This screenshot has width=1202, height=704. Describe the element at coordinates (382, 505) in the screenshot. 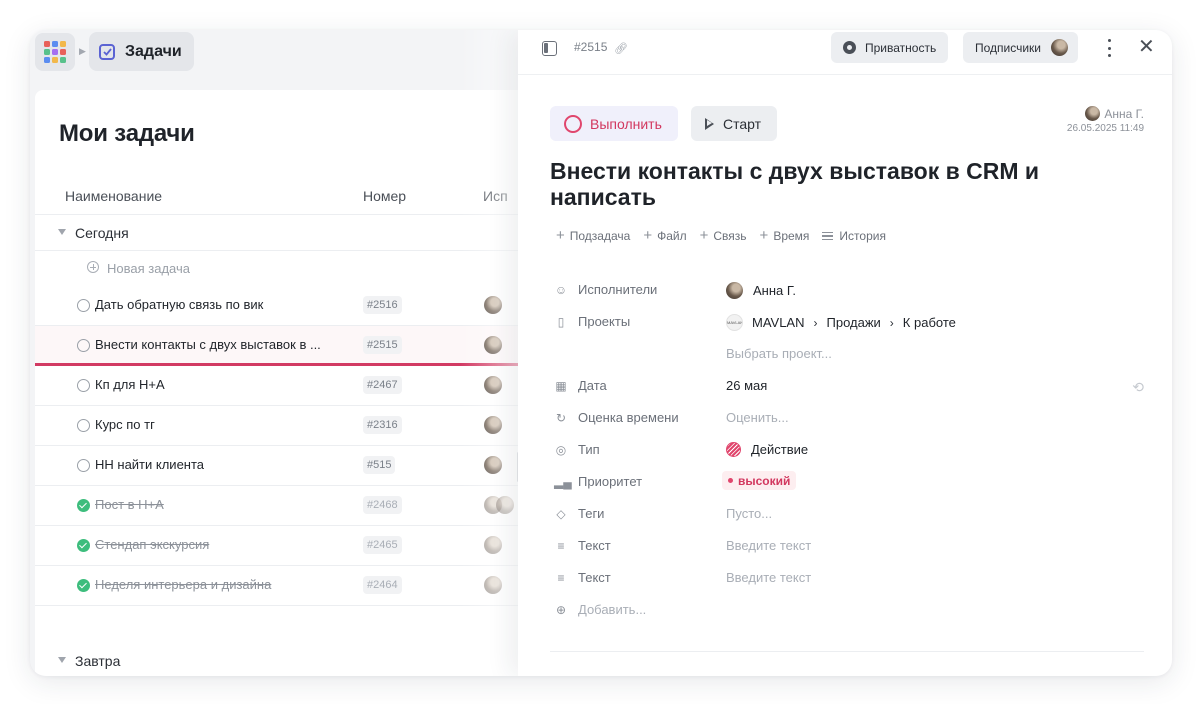

I see `task-number: #2468` at that location.